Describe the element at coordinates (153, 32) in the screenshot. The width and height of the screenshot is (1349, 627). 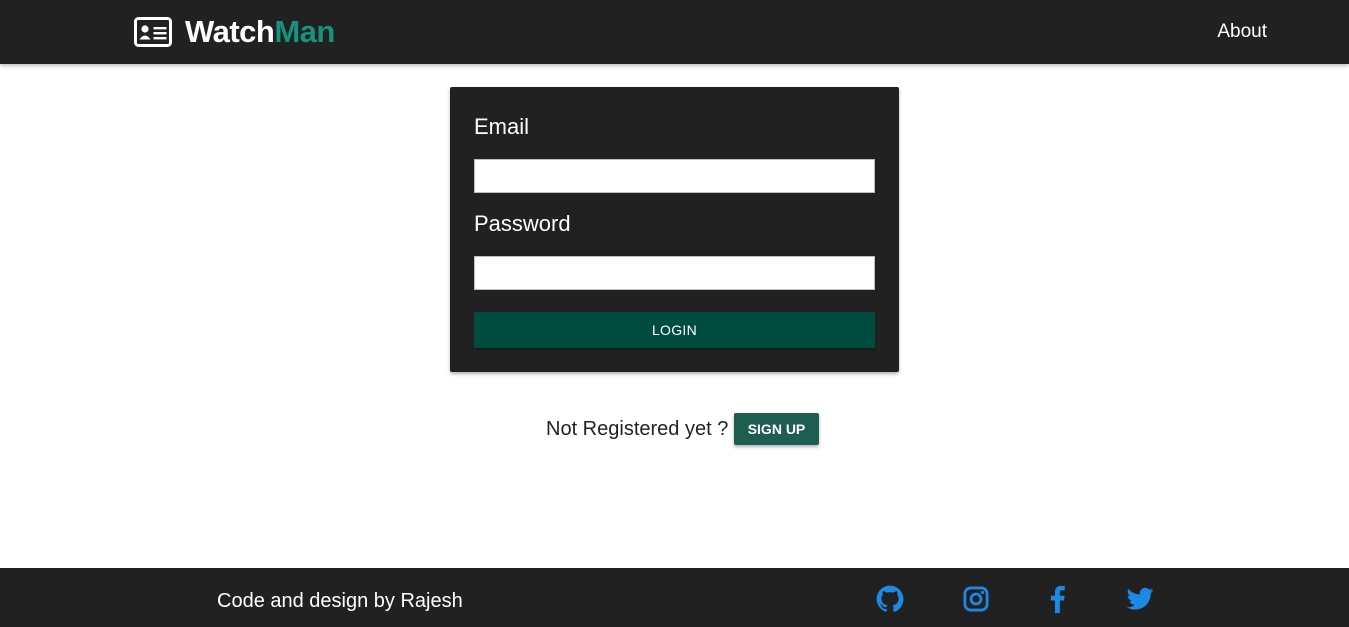
I see `id-card-icon` at that location.